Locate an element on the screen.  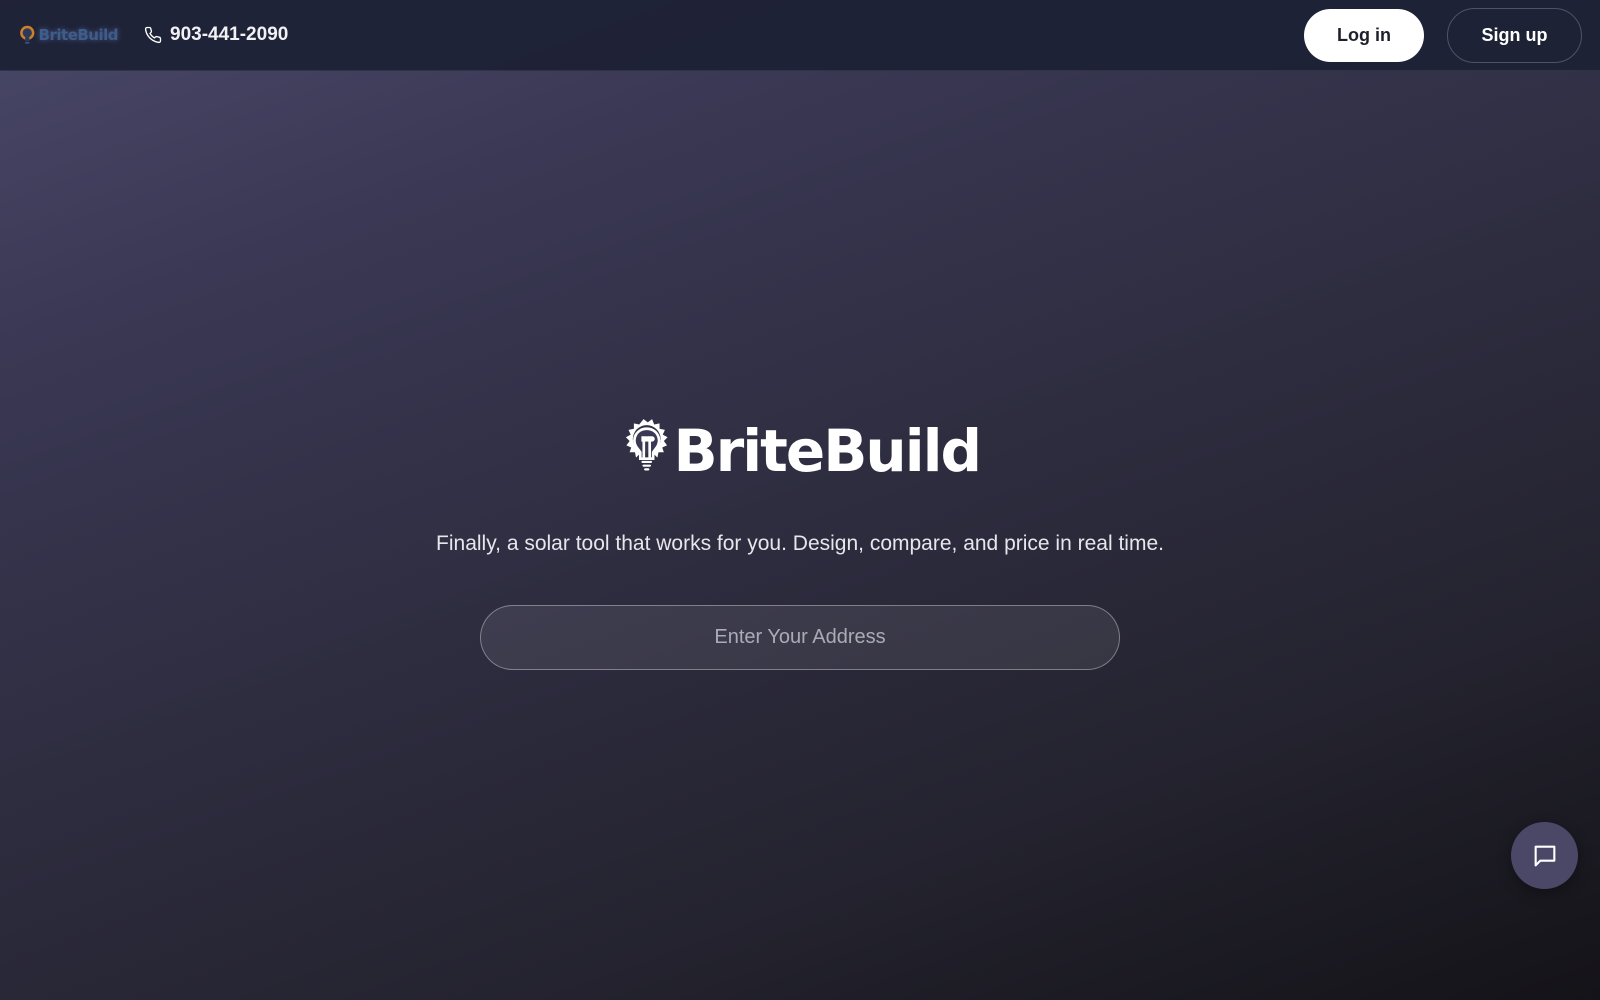
chat-bubble-icon is located at coordinates (1544, 855).